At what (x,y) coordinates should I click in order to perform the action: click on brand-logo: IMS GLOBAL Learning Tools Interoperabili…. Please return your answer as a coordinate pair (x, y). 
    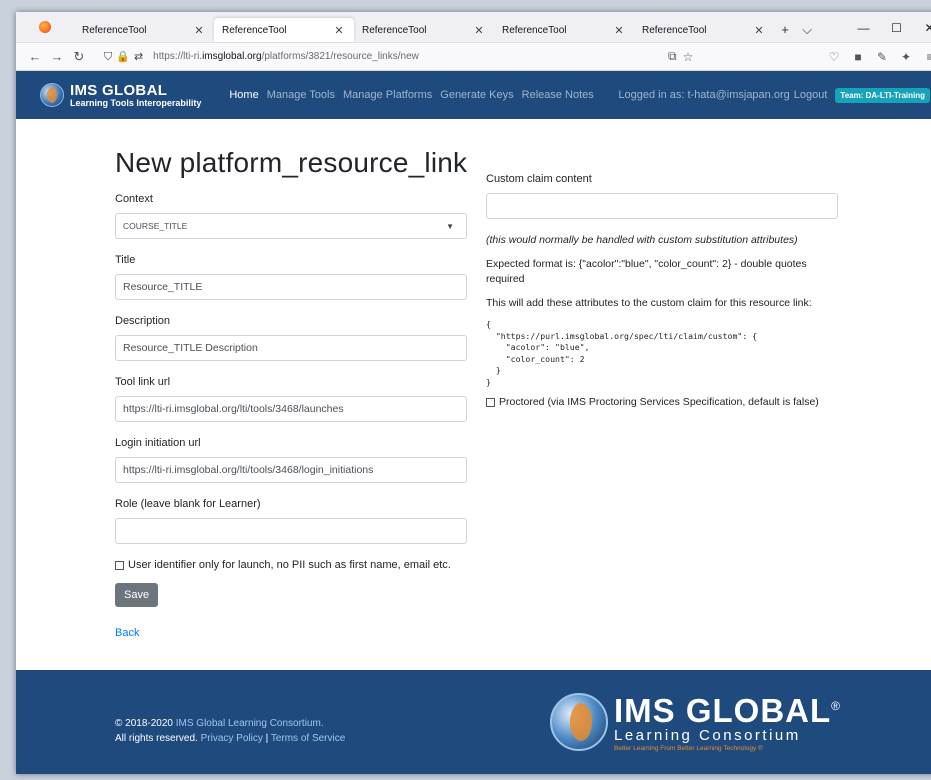
    Looking at the image, I should click on (120, 95).